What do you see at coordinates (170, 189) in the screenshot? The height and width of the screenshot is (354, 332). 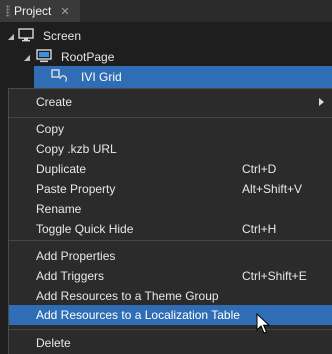 I see `menu-item-paste-property: Paste Property Alt+Shift+V` at bounding box center [170, 189].